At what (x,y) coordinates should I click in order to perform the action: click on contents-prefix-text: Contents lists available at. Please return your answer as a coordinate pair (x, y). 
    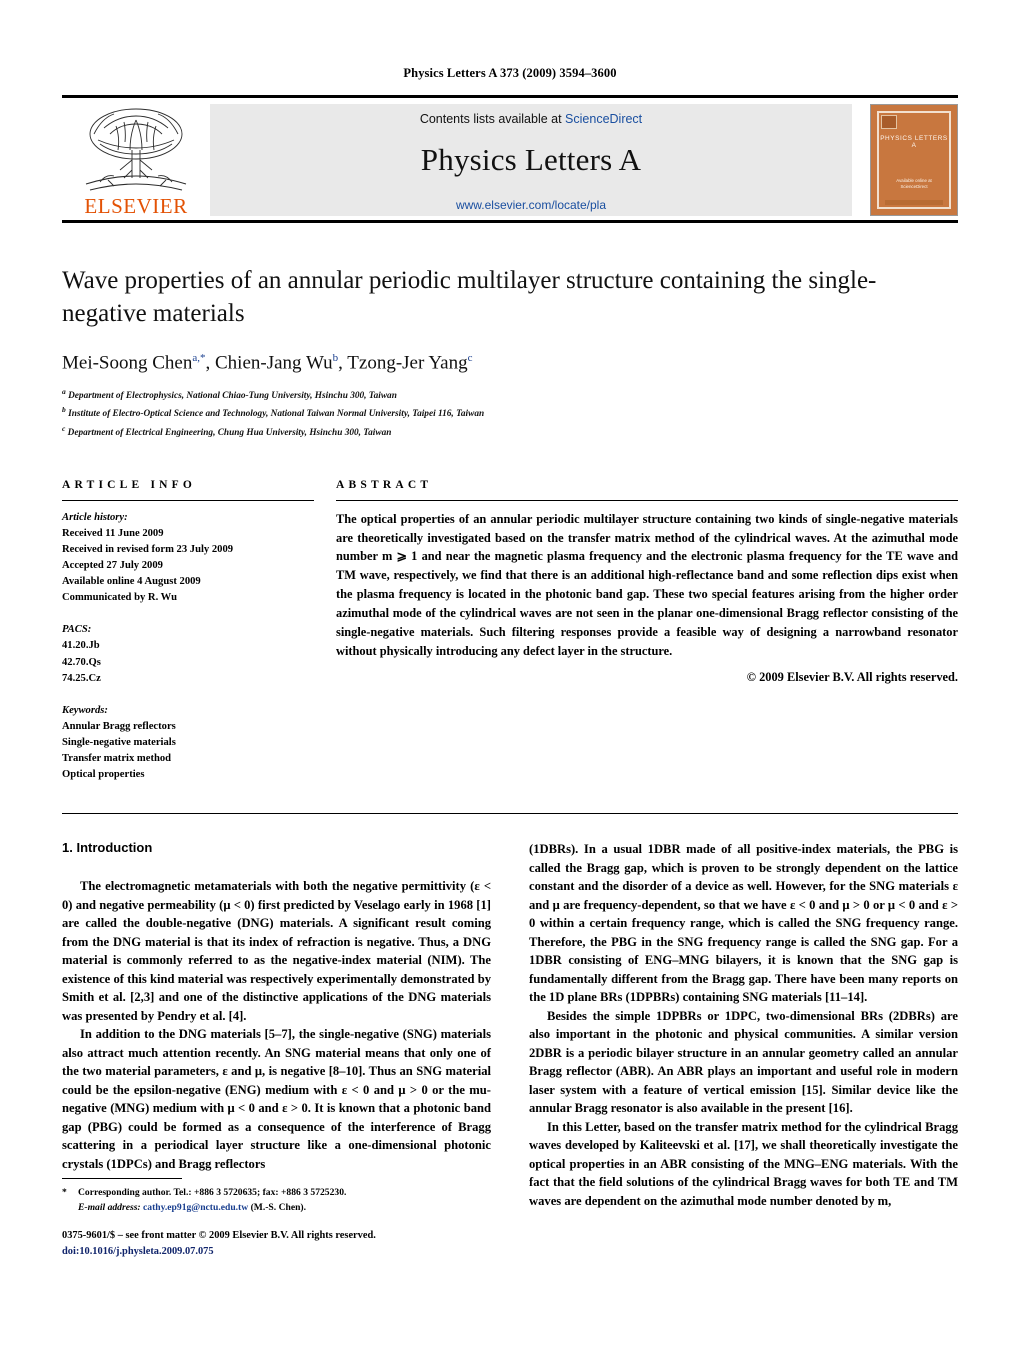
    Looking at the image, I should click on (492, 119).